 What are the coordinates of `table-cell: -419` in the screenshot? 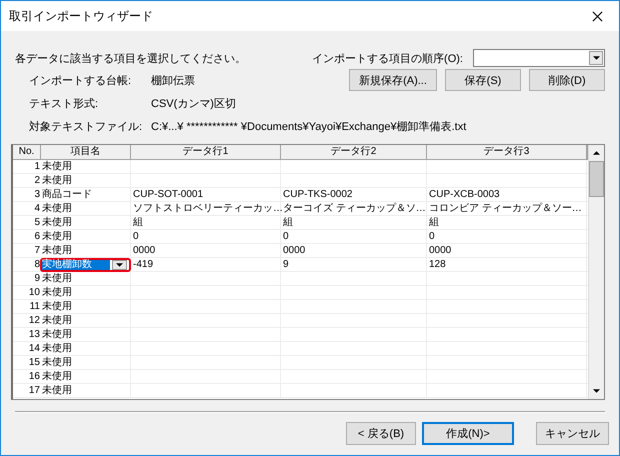 It's located at (206, 264).